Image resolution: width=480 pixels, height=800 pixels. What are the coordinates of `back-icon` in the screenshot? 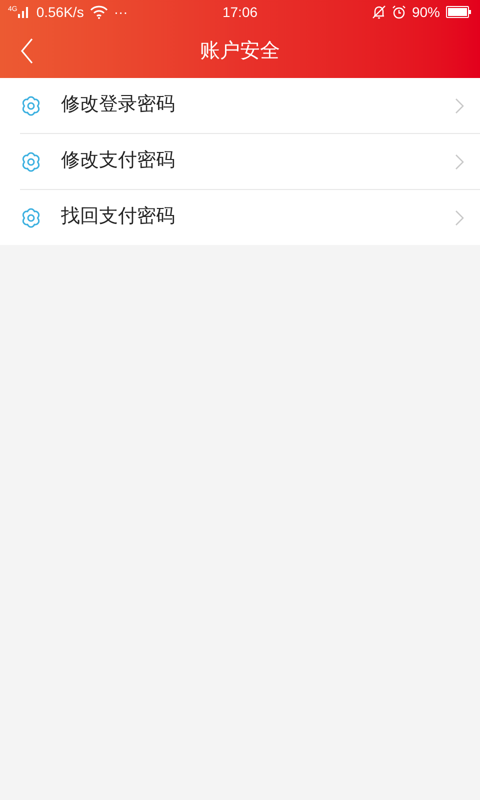 It's located at (27, 51).